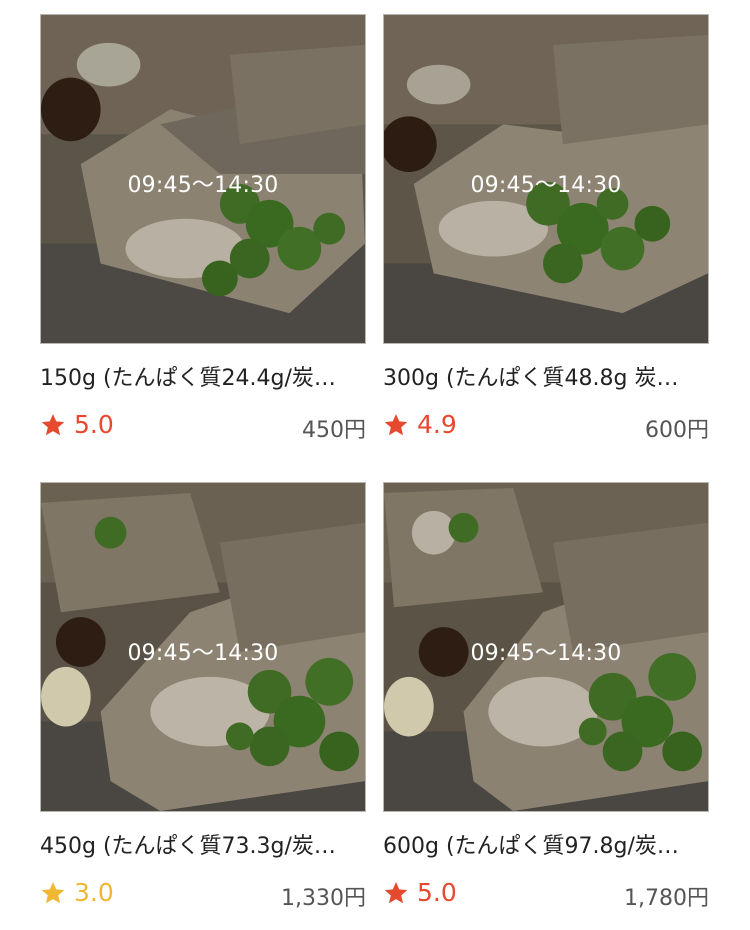 The width and height of the screenshot is (750, 930). What do you see at coordinates (666, 898) in the screenshot?
I see `price: 1,780円` at bounding box center [666, 898].